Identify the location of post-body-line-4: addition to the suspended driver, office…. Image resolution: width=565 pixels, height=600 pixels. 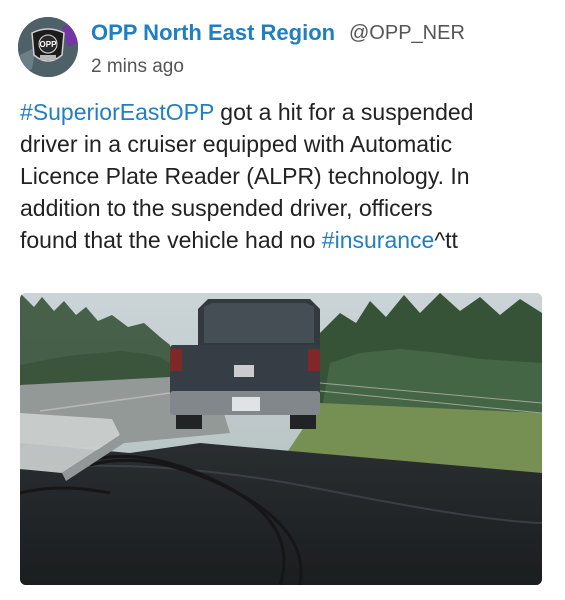
(226, 208).